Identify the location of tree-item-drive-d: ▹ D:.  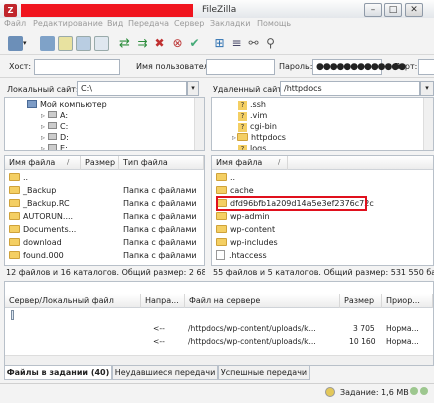
(55, 137).